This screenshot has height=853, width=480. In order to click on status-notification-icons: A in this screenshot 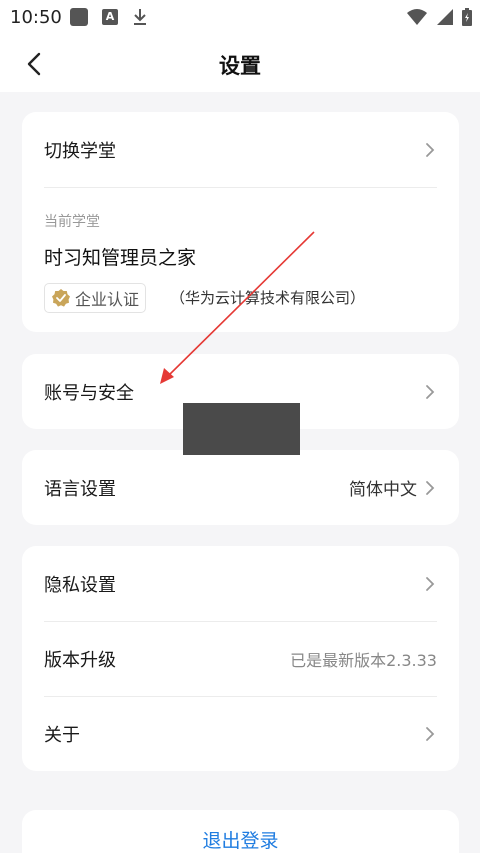, I will do `click(109, 17)`.